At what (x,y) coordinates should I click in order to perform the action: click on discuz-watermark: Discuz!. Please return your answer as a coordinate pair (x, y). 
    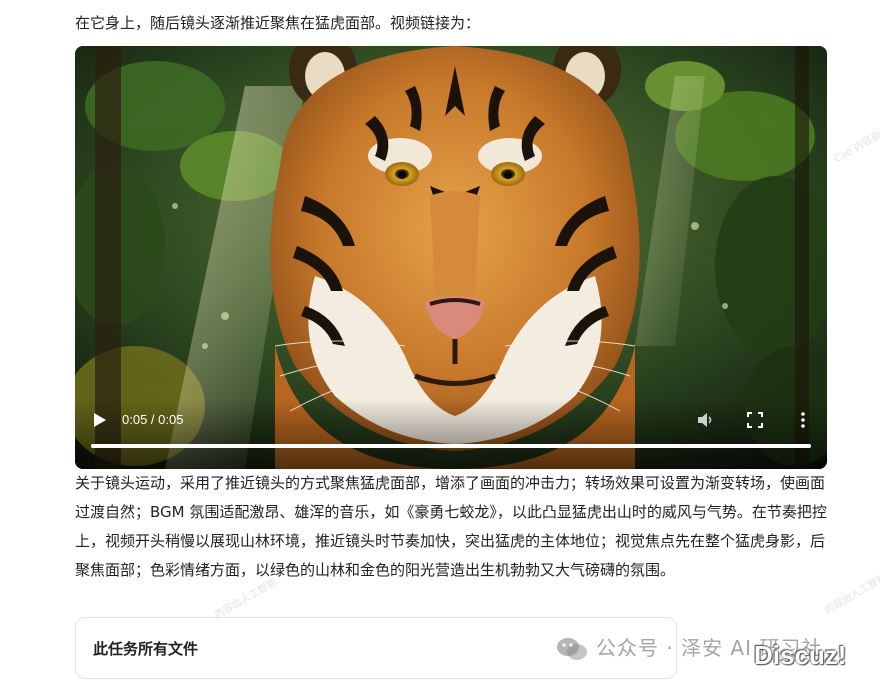
    Looking at the image, I should click on (800, 655).